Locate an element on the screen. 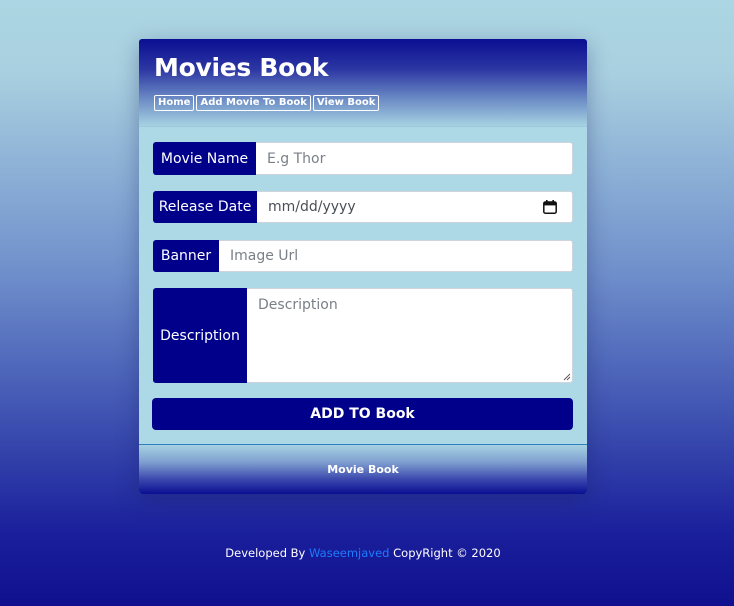 Image resolution: width=734 pixels, height=606 pixels. card-footer: Movie Book is located at coordinates (363, 469).